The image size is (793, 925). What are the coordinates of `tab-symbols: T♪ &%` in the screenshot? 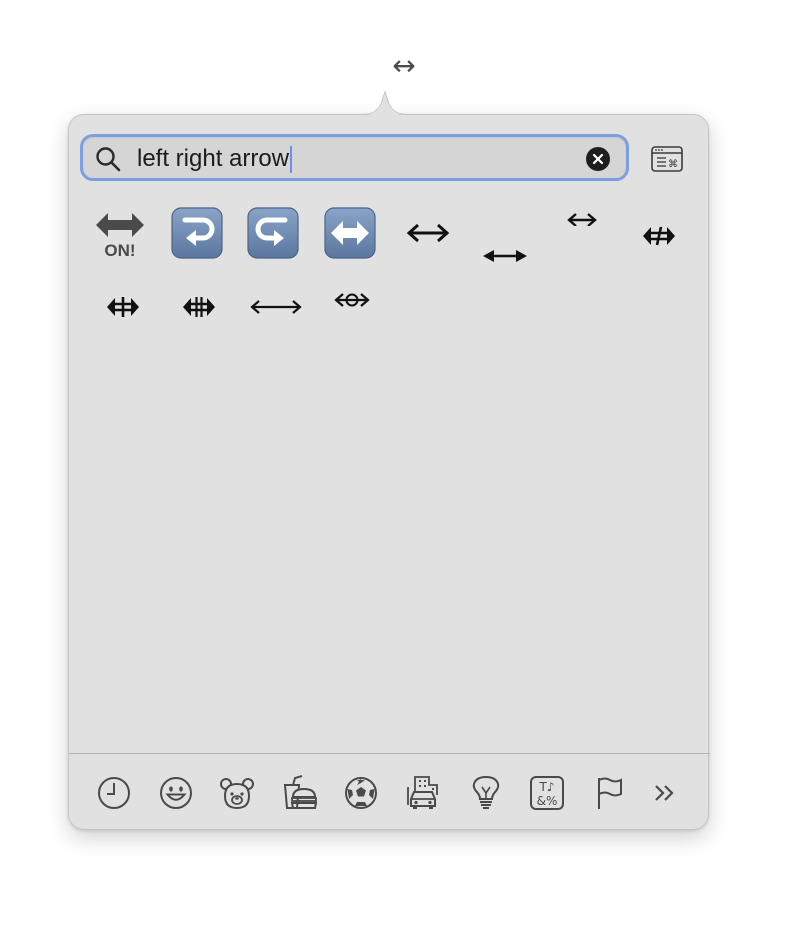 It's located at (547, 793).